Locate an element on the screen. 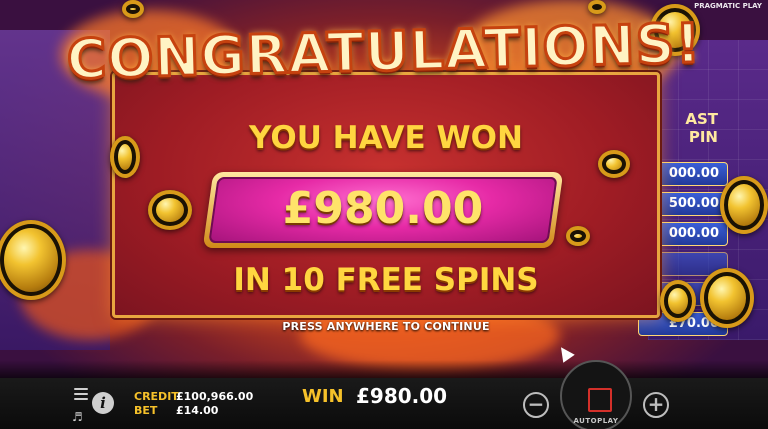 The image size is (768, 429). spin-icon is located at coordinates (600, 400).